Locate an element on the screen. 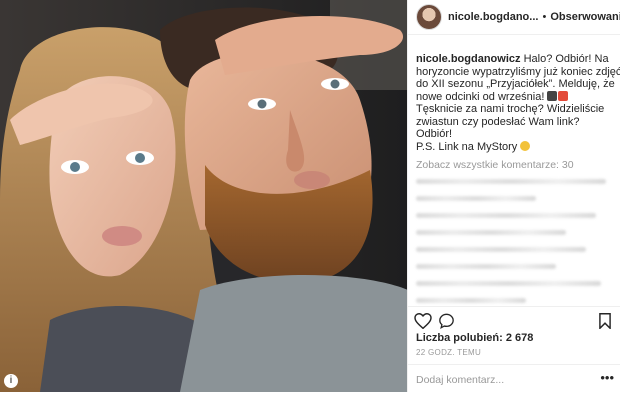 Image resolution: width=620 pixels, height=393 pixels. post-header: nicole.bogdano... • Obserwowanie is located at coordinates (514, 17).